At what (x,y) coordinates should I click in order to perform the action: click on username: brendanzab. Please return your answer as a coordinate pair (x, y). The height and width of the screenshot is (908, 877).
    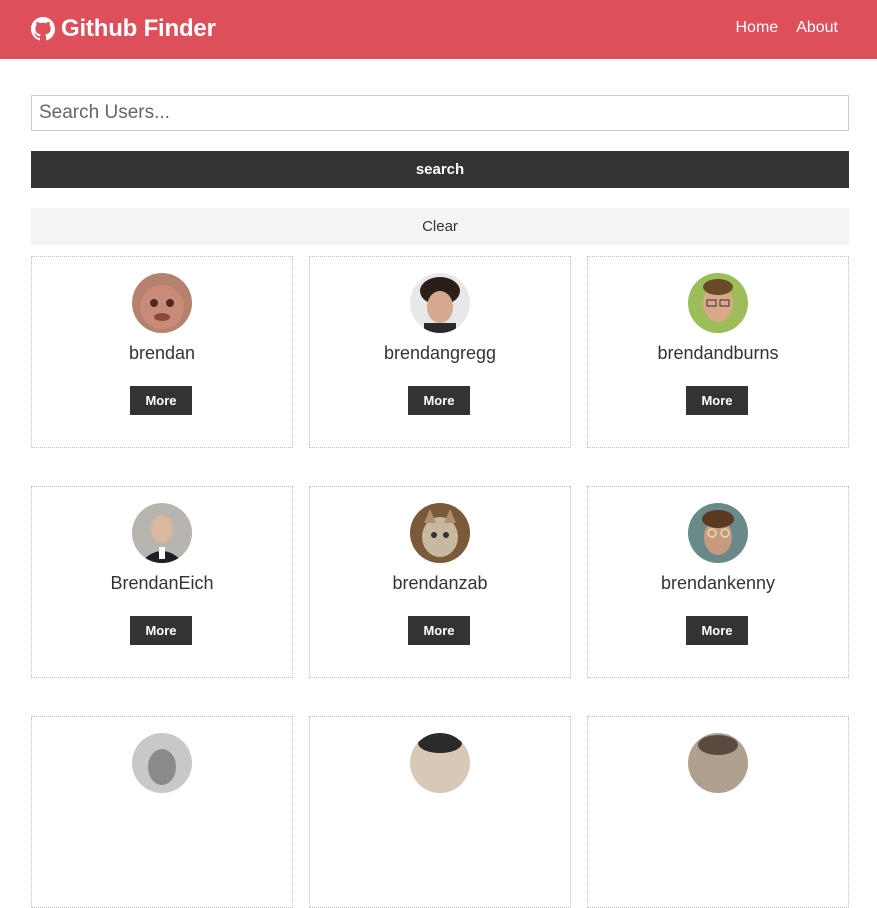
    Looking at the image, I should click on (440, 583).